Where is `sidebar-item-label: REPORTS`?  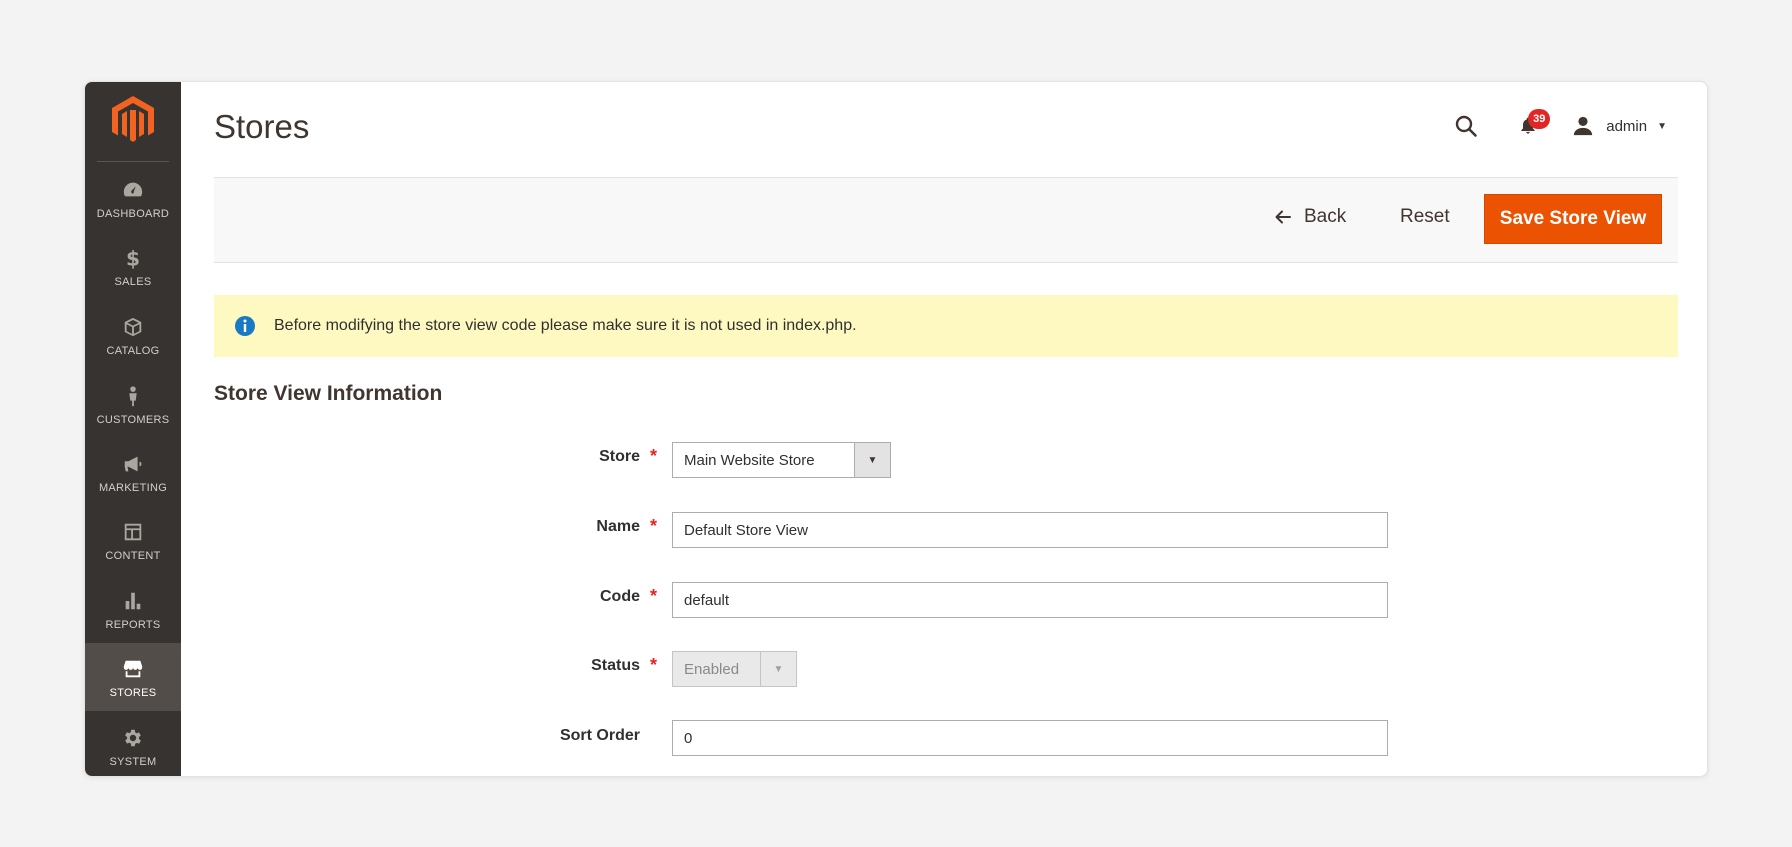 sidebar-item-label: REPORTS is located at coordinates (133, 624).